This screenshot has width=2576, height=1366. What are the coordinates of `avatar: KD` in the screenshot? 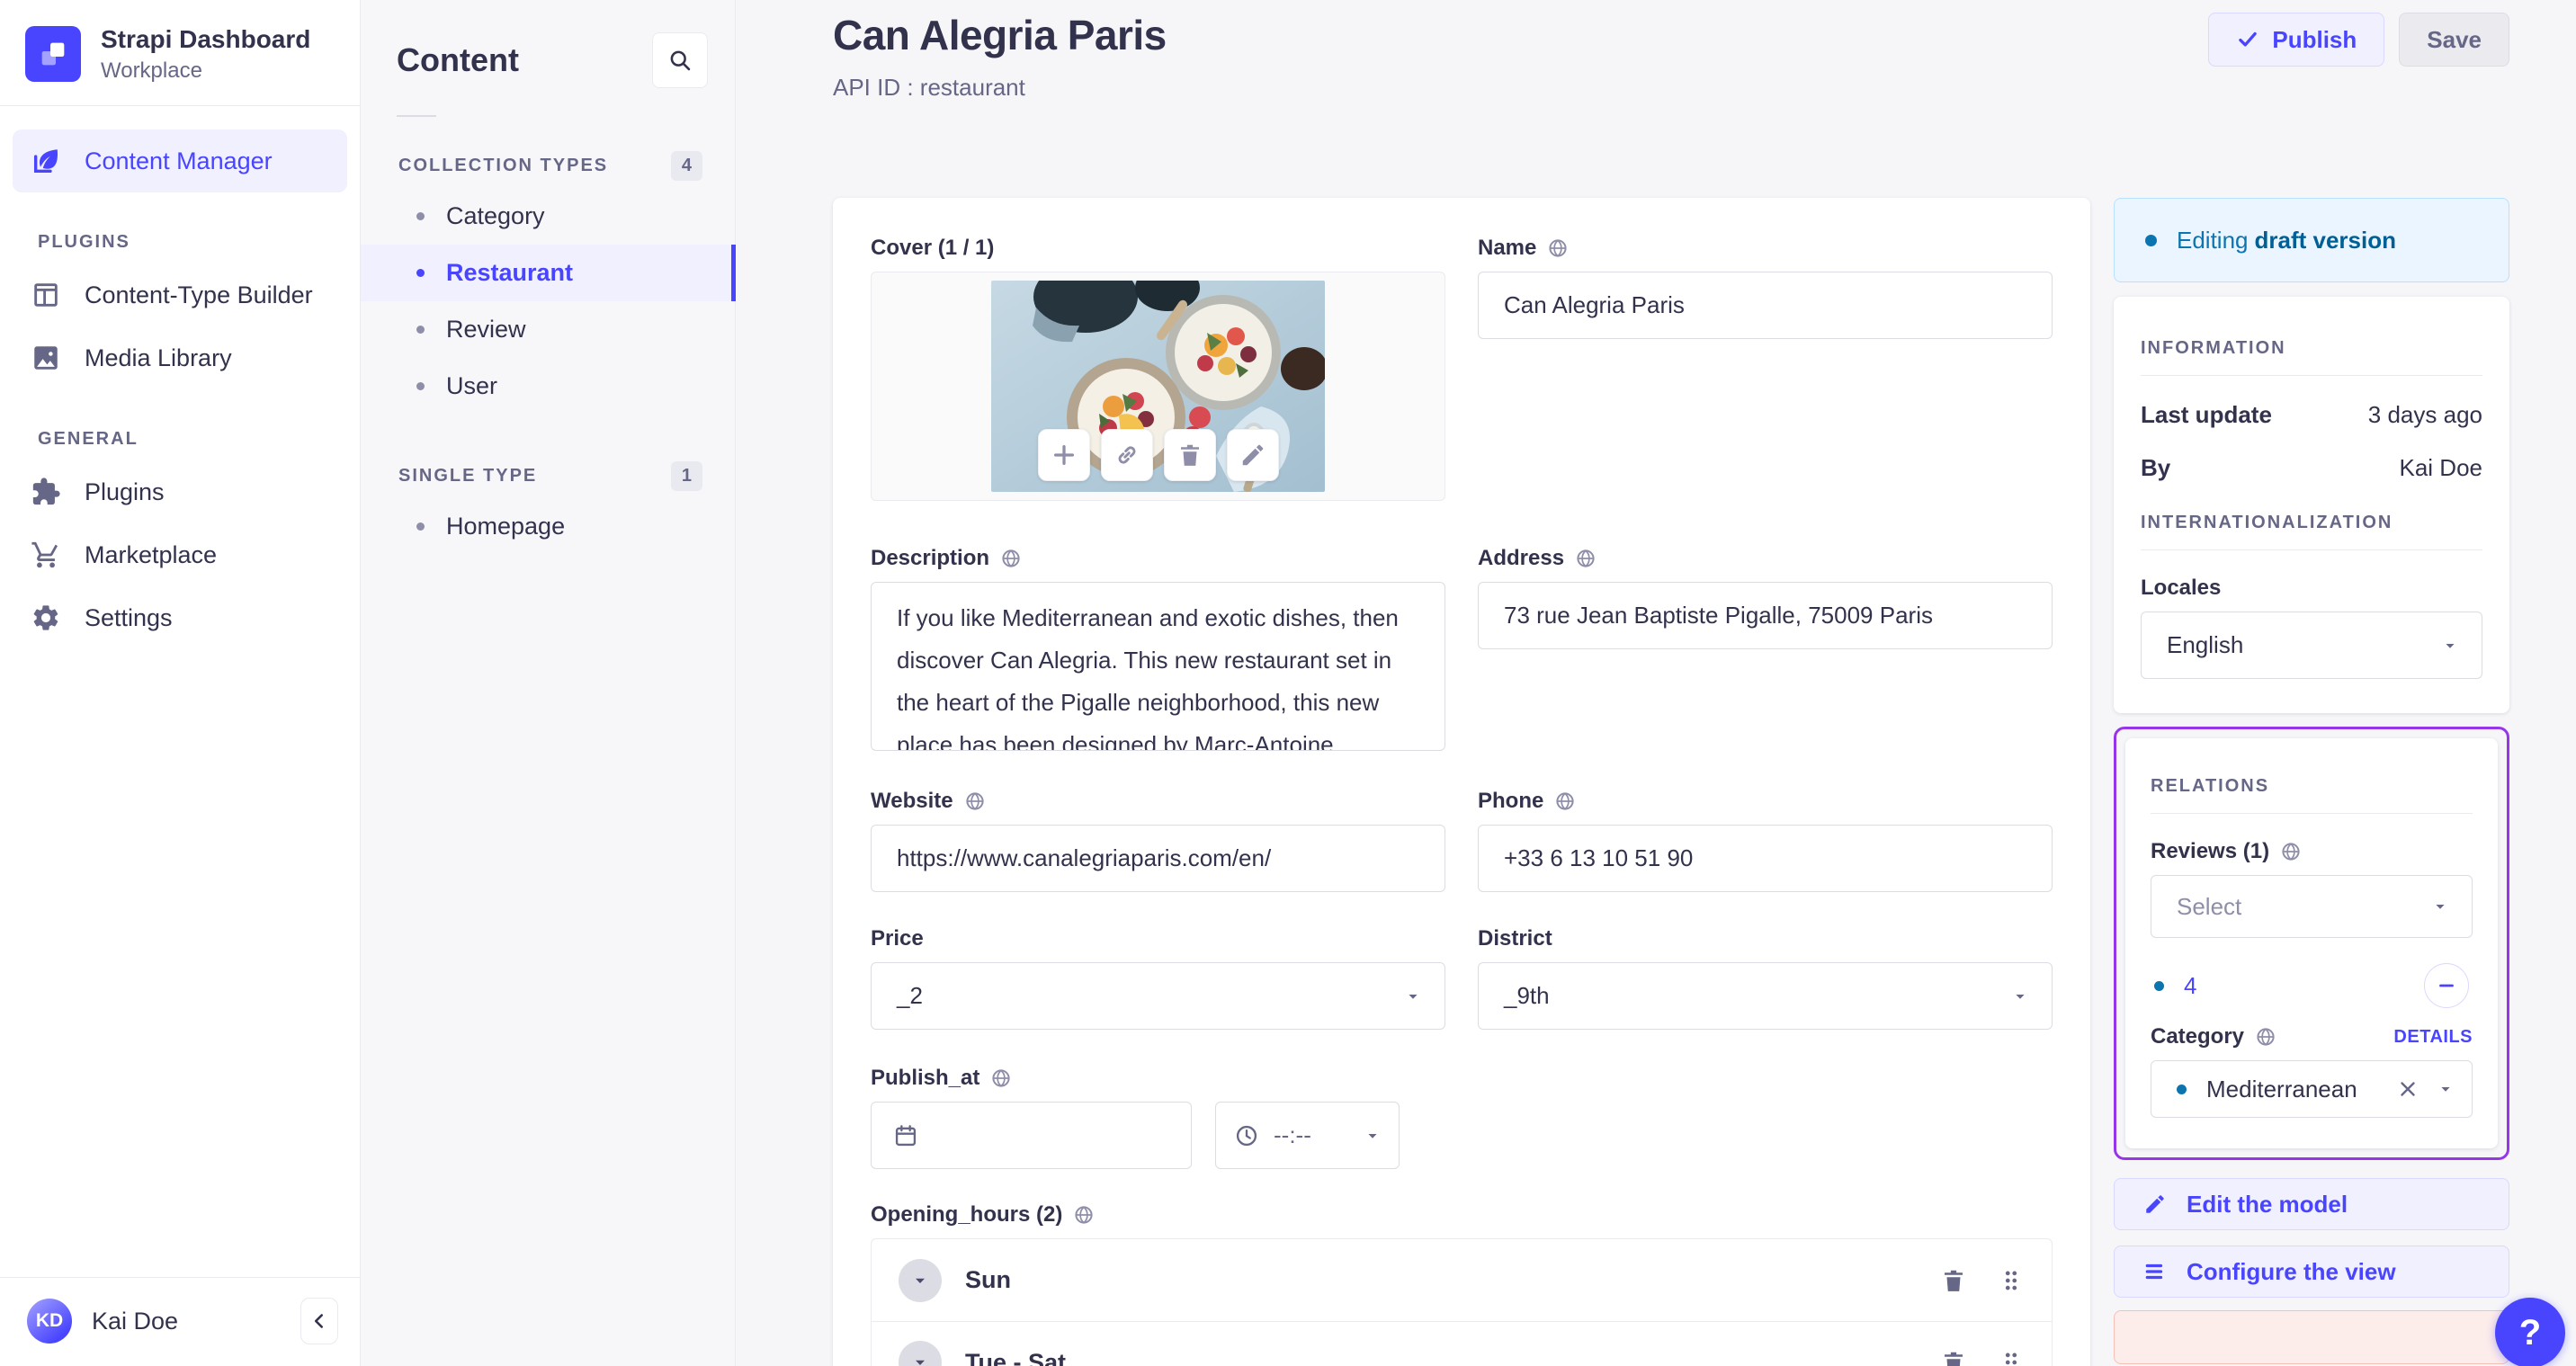 It's located at (49, 1321).